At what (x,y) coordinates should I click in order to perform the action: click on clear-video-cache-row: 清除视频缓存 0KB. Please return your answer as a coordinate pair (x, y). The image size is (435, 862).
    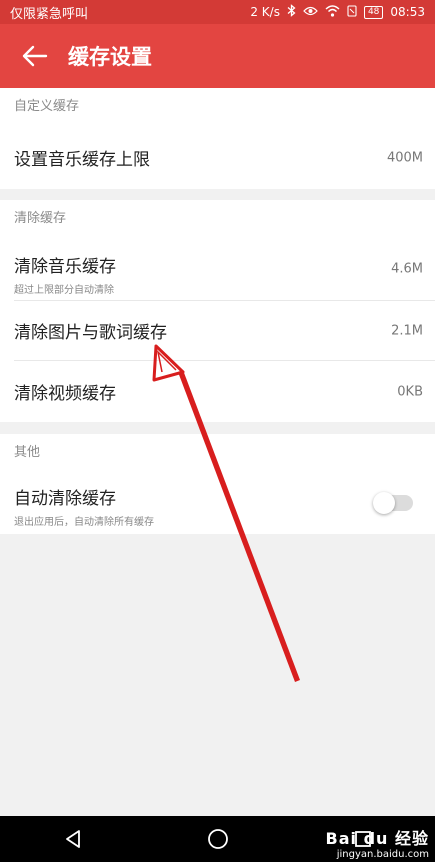
    Looking at the image, I should click on (217, 391).